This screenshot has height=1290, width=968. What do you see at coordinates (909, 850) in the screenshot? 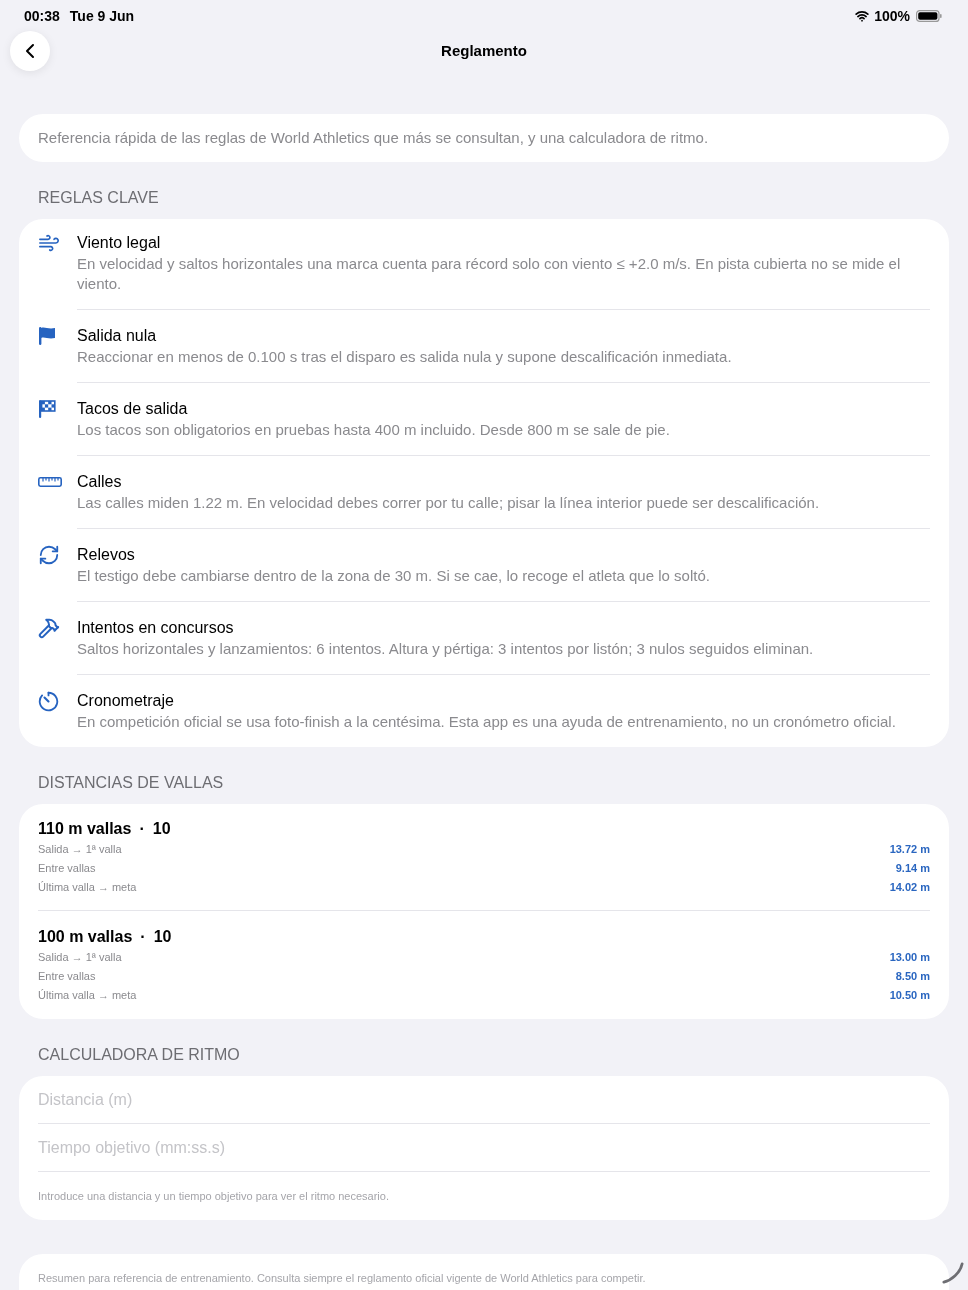
I see `distance-value: 13.72 m` at bounding box center [909, 850].